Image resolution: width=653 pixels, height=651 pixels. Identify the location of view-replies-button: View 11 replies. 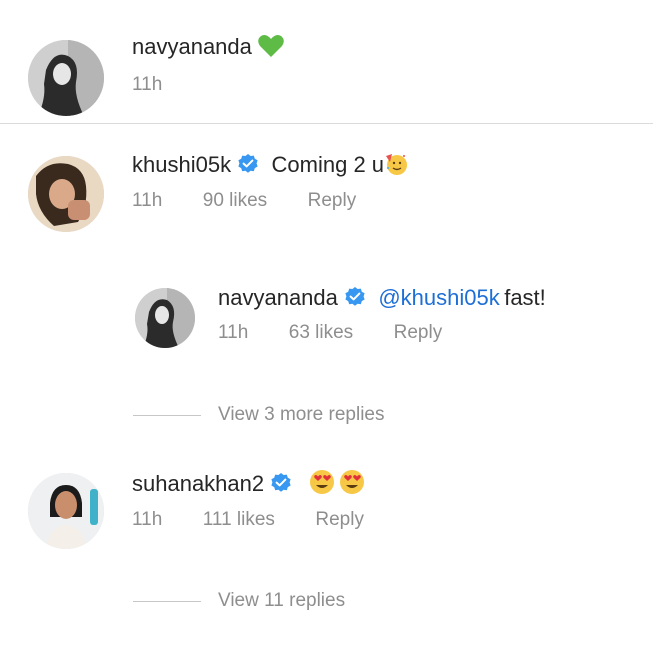
(281, 601).